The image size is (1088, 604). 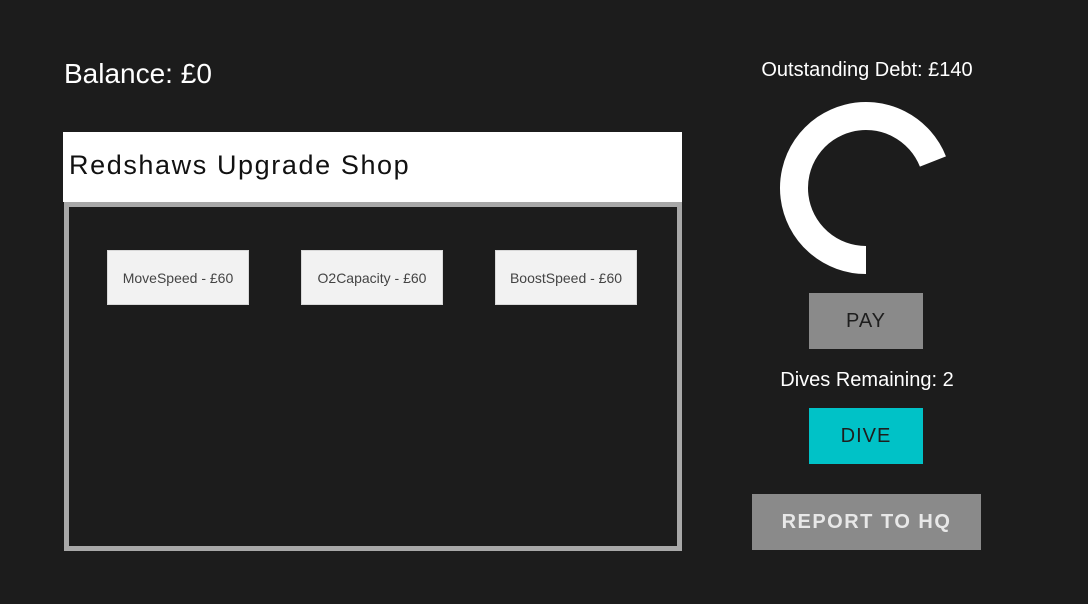 What do you see at coordinates (372, 277) in the screenshot?
I see `upgrade-o2capacity-button: O2Capacity - £60` at bounding box center [372, 277].